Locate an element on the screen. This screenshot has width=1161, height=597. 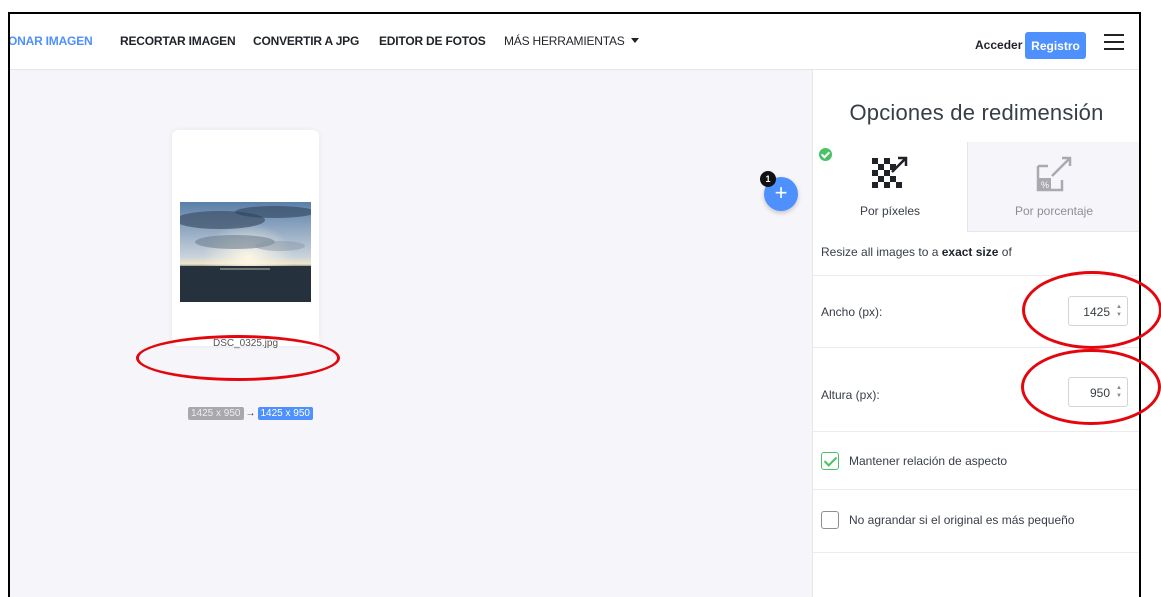
nav-item-photo-editor: EDITOR DE FOTOS is located at coordinates (432, 41).